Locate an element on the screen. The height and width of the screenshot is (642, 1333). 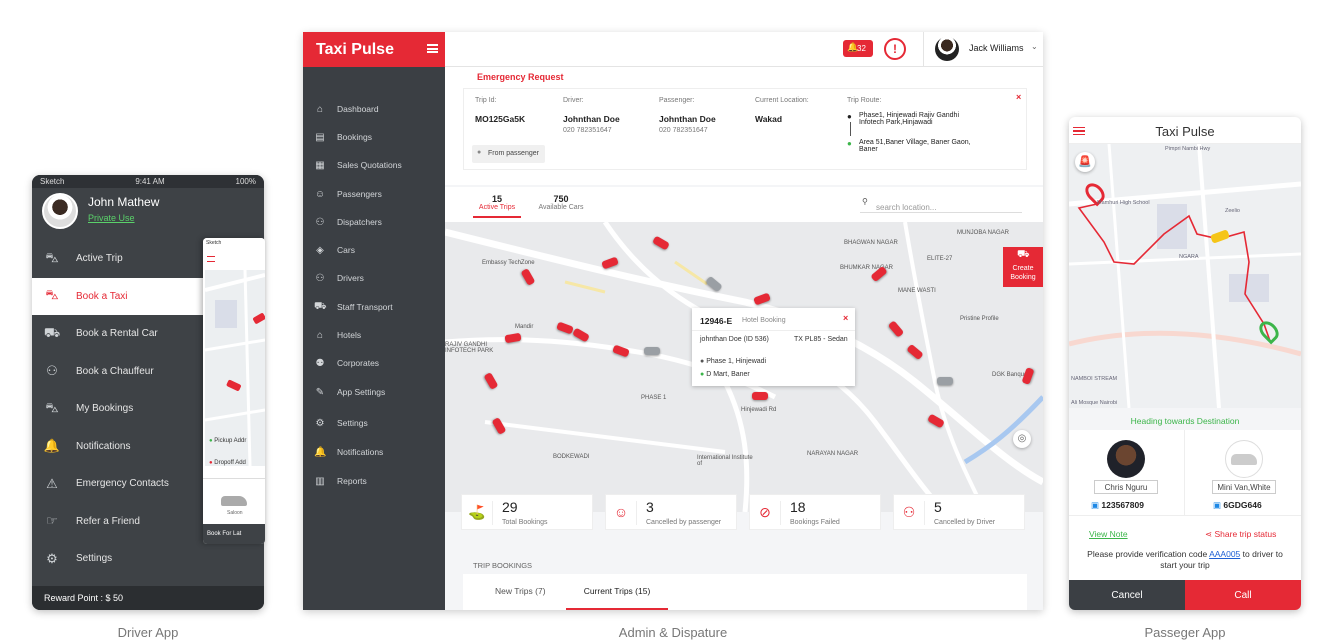
view-note-link: View Note is located at coordinates (1108, 534).